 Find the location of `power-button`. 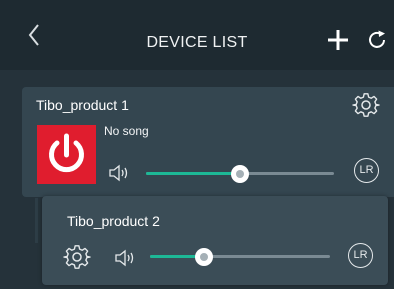

power-button is located at coordinates (66, 154).